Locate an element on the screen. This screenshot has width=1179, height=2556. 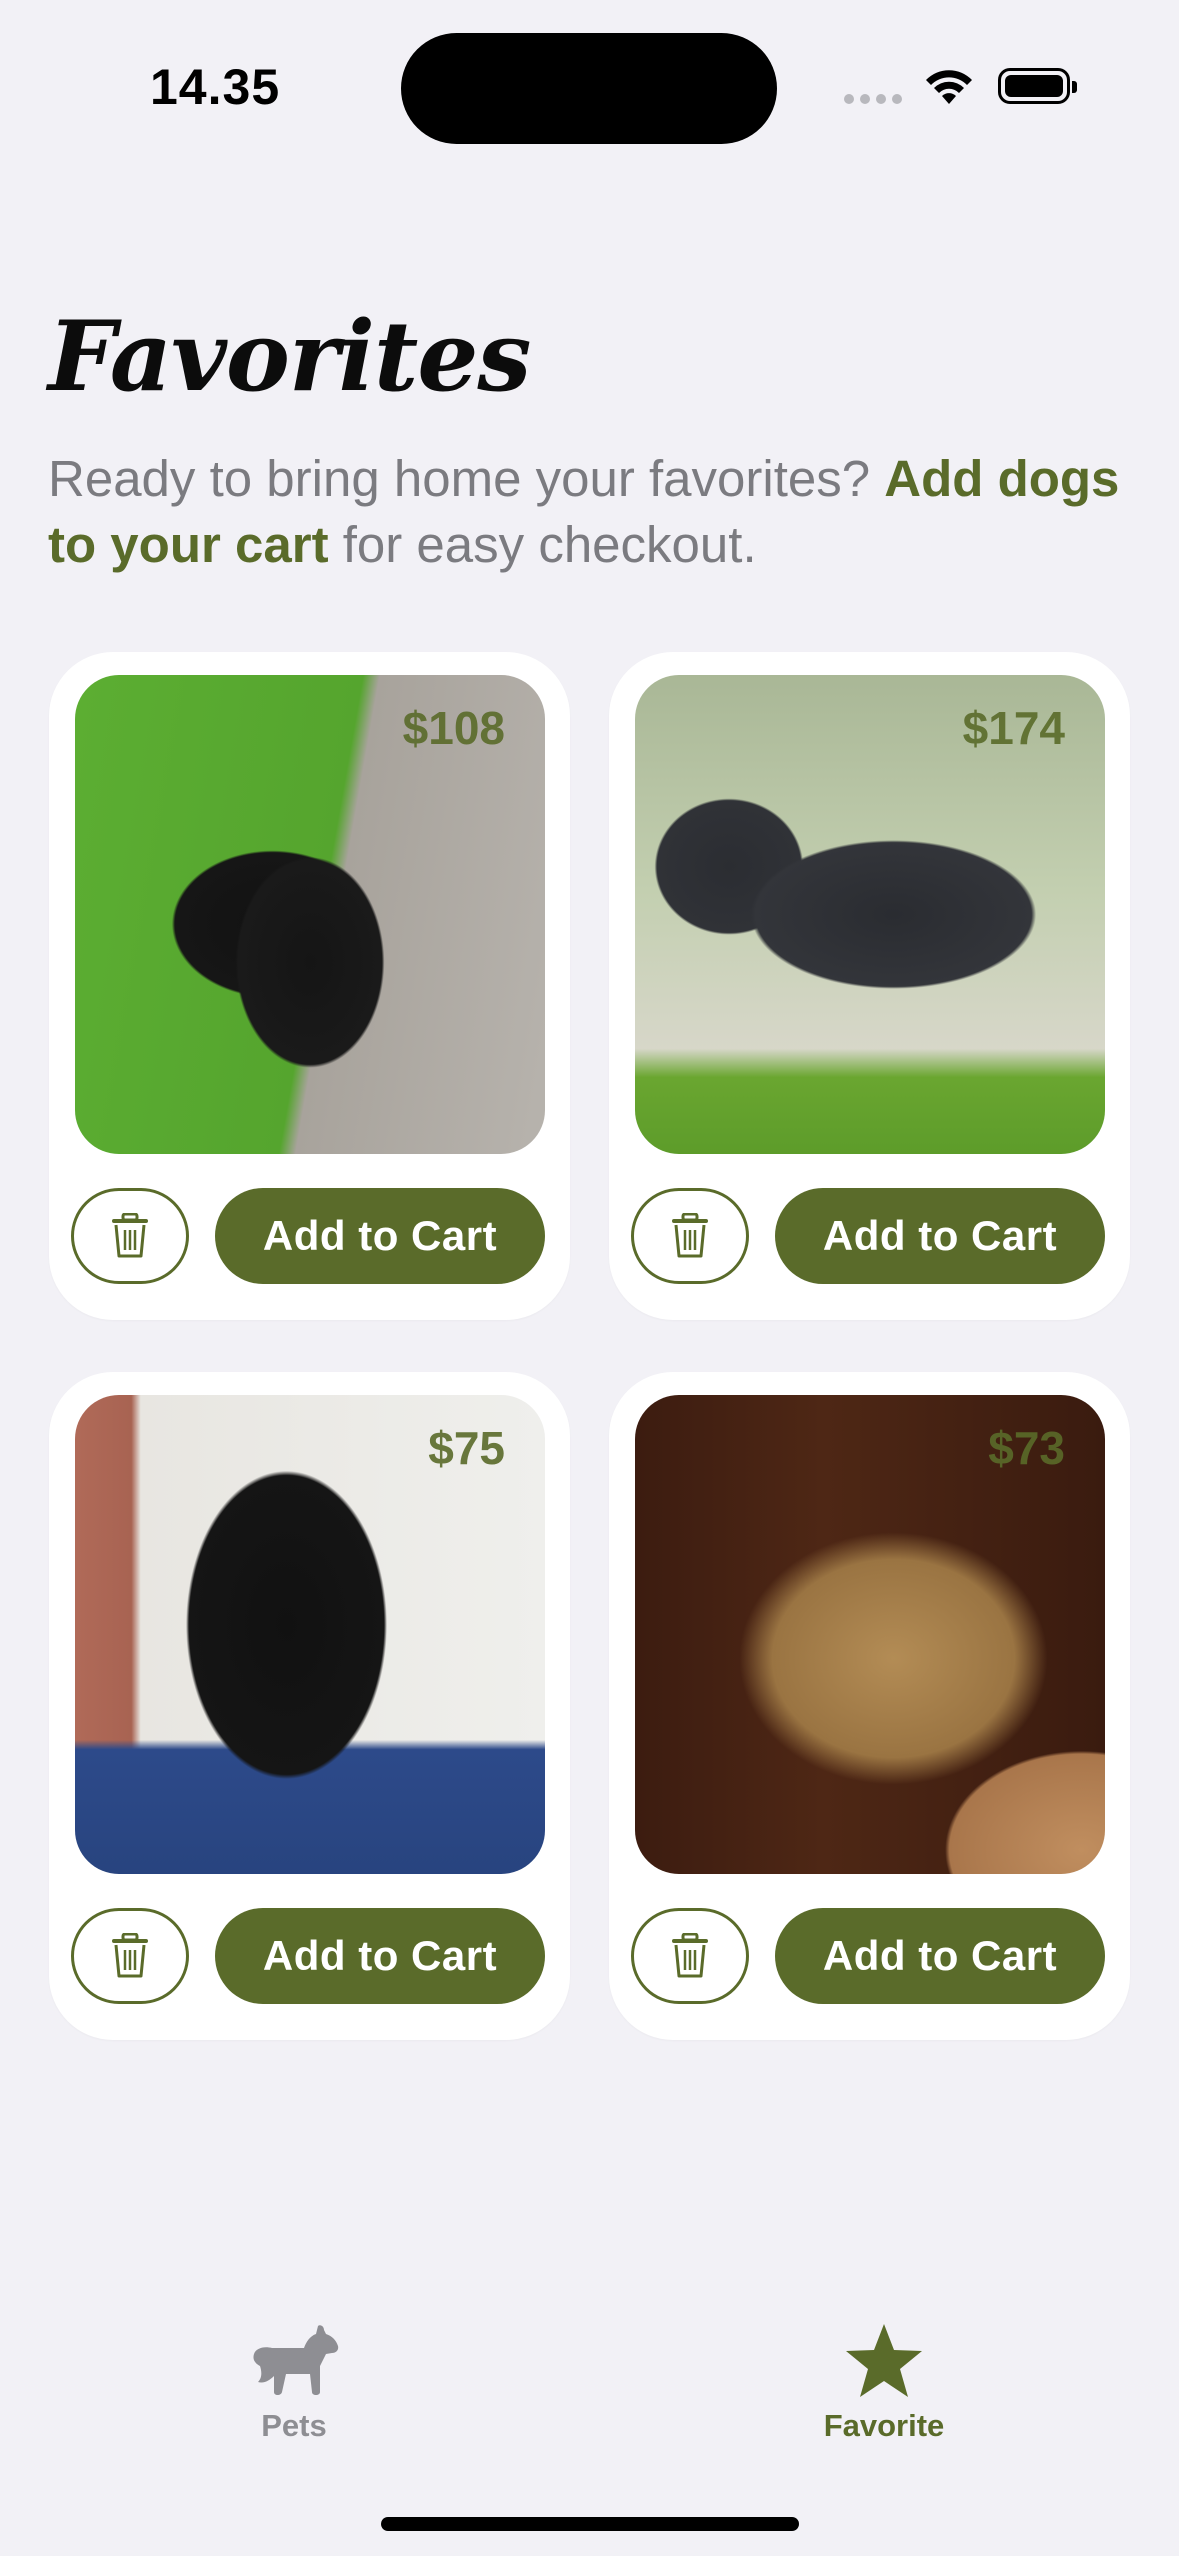
cellular-signal-icon is located at coordinates (873, 99).